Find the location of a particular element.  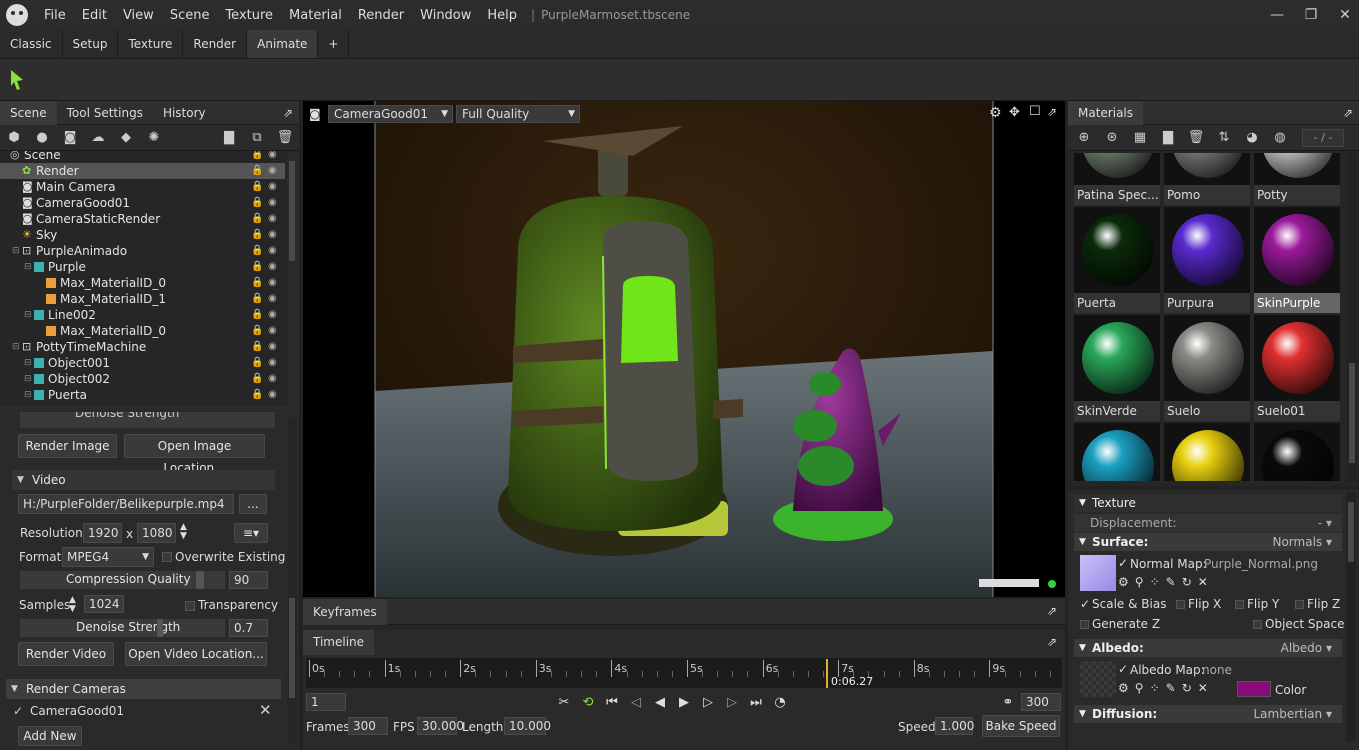

remove-camera-icon: ✕ is located at coordinates (265, 710).